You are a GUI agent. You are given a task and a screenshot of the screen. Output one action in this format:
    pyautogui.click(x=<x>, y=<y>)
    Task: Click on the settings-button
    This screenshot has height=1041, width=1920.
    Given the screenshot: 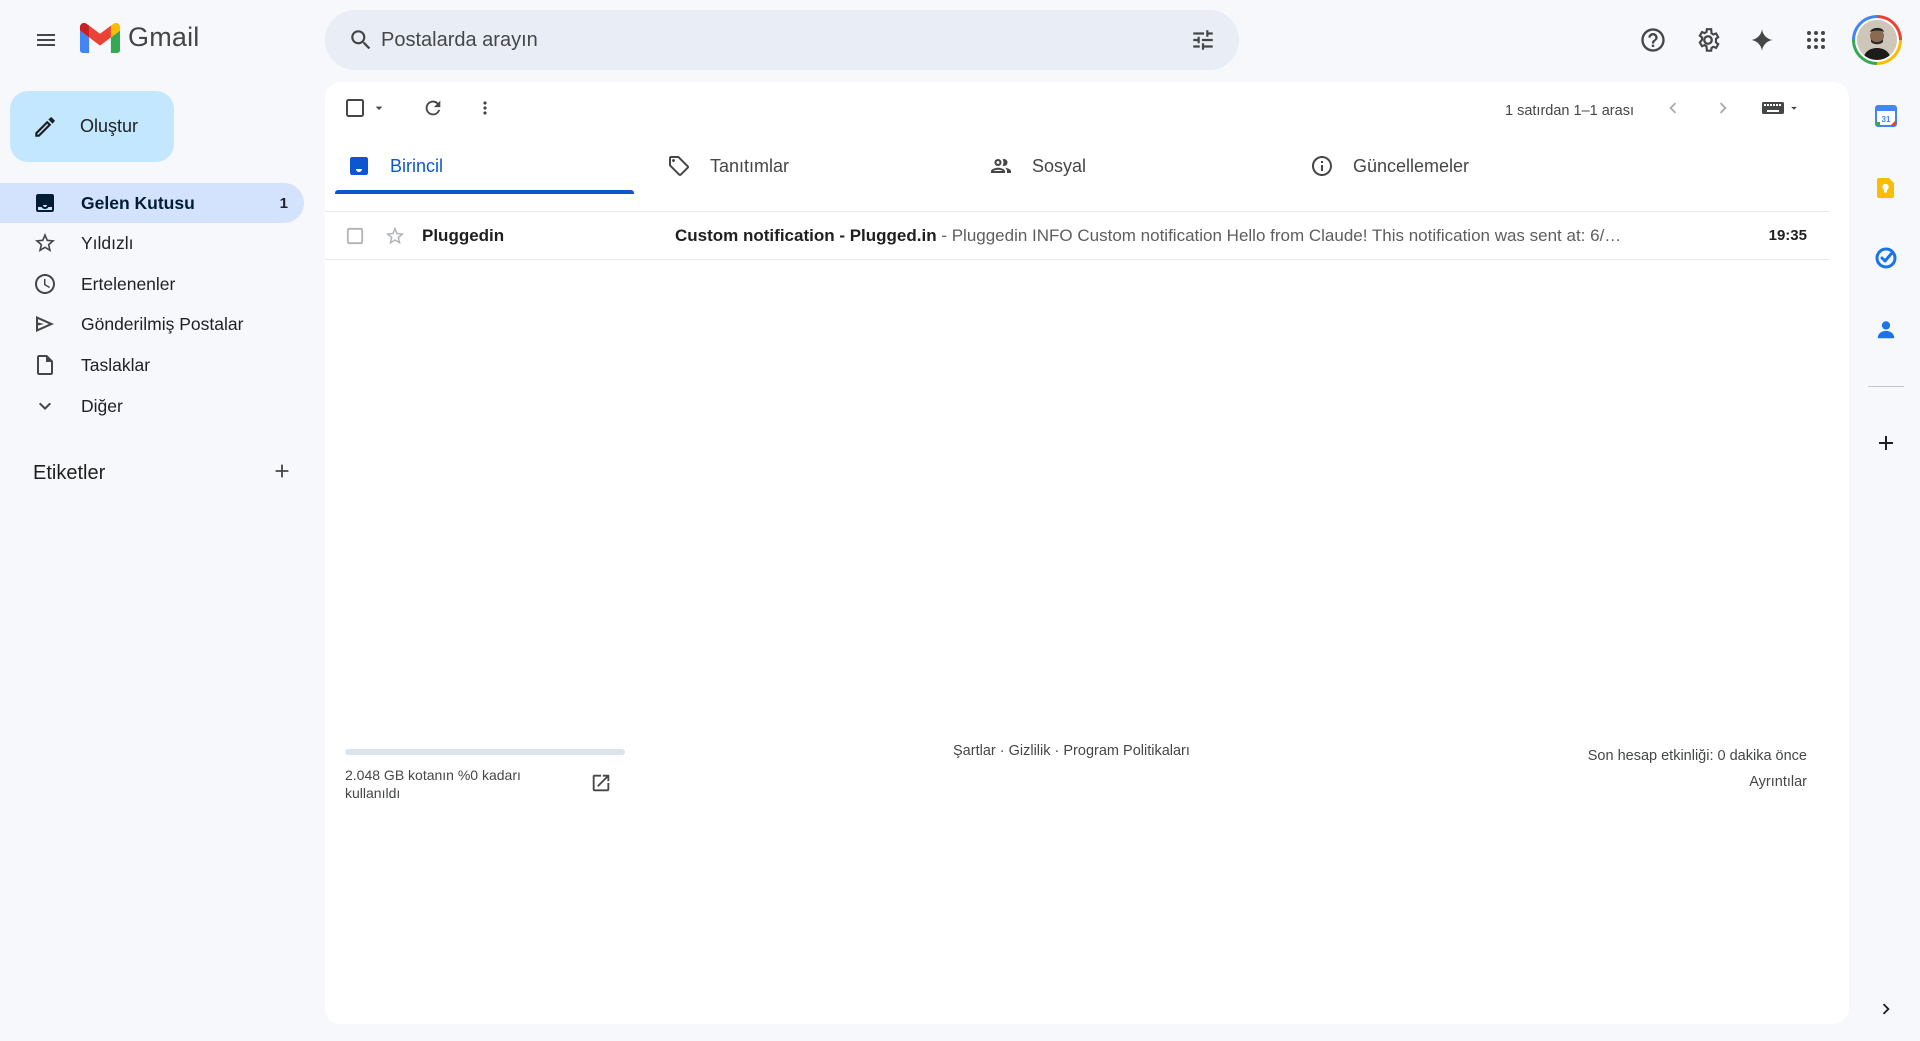 What is the action you would take?
    pyautogui.click(x=1708, y=40)
    